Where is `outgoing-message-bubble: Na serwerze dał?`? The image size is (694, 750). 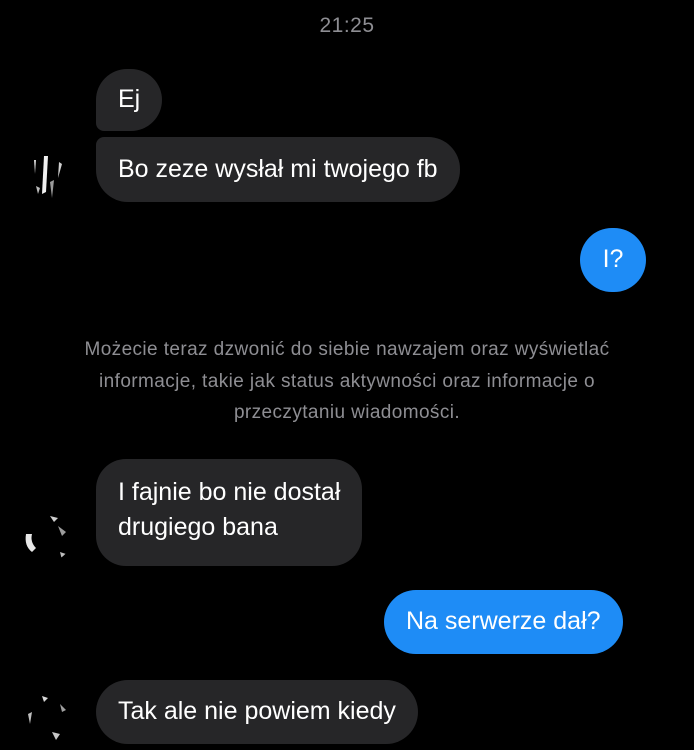 outgoing-message-bubble: Na serwerze dał? is located at coordinates (503, 622).